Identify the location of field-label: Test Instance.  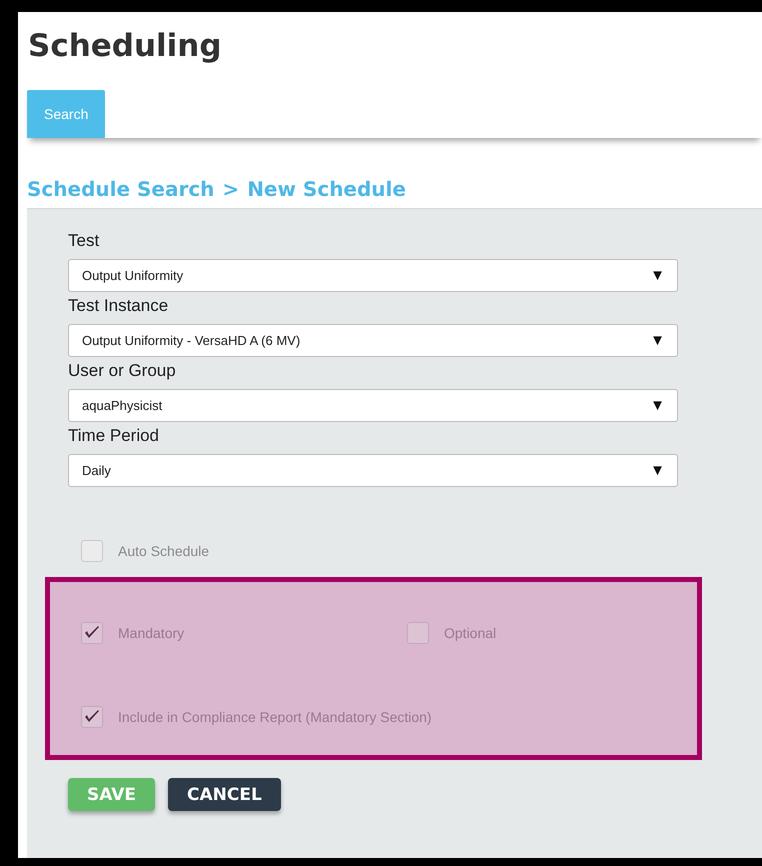
(119, 306).